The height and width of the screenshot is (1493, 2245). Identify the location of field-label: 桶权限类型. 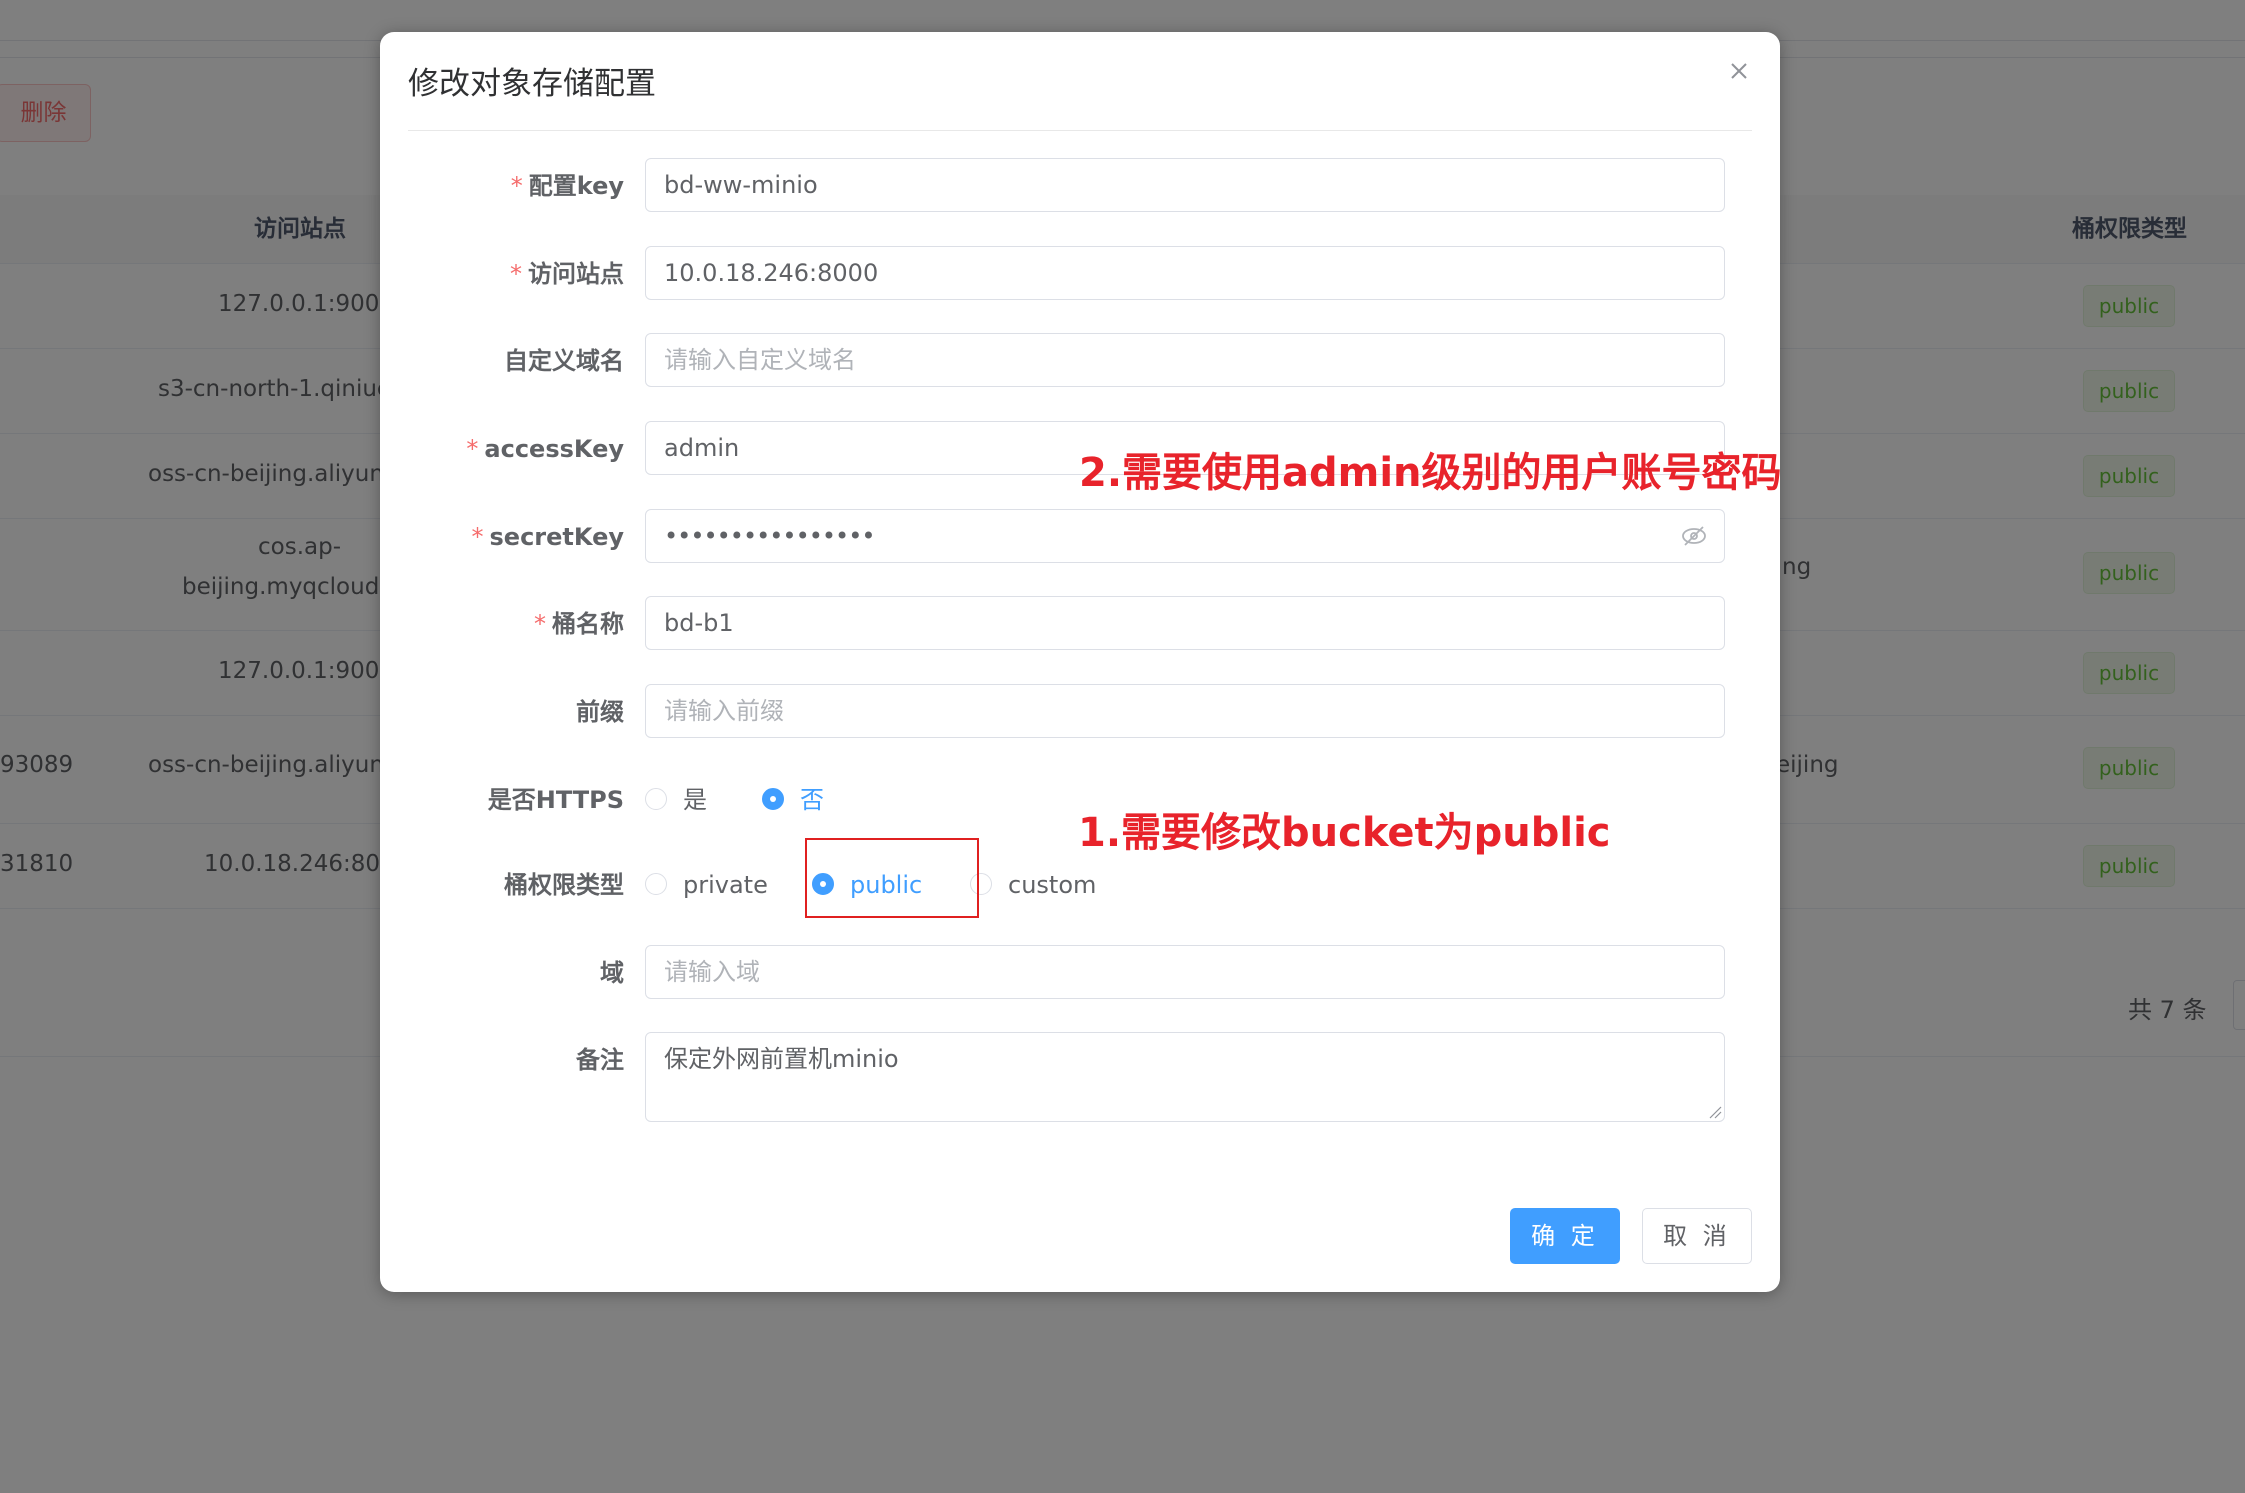
(564, 885).